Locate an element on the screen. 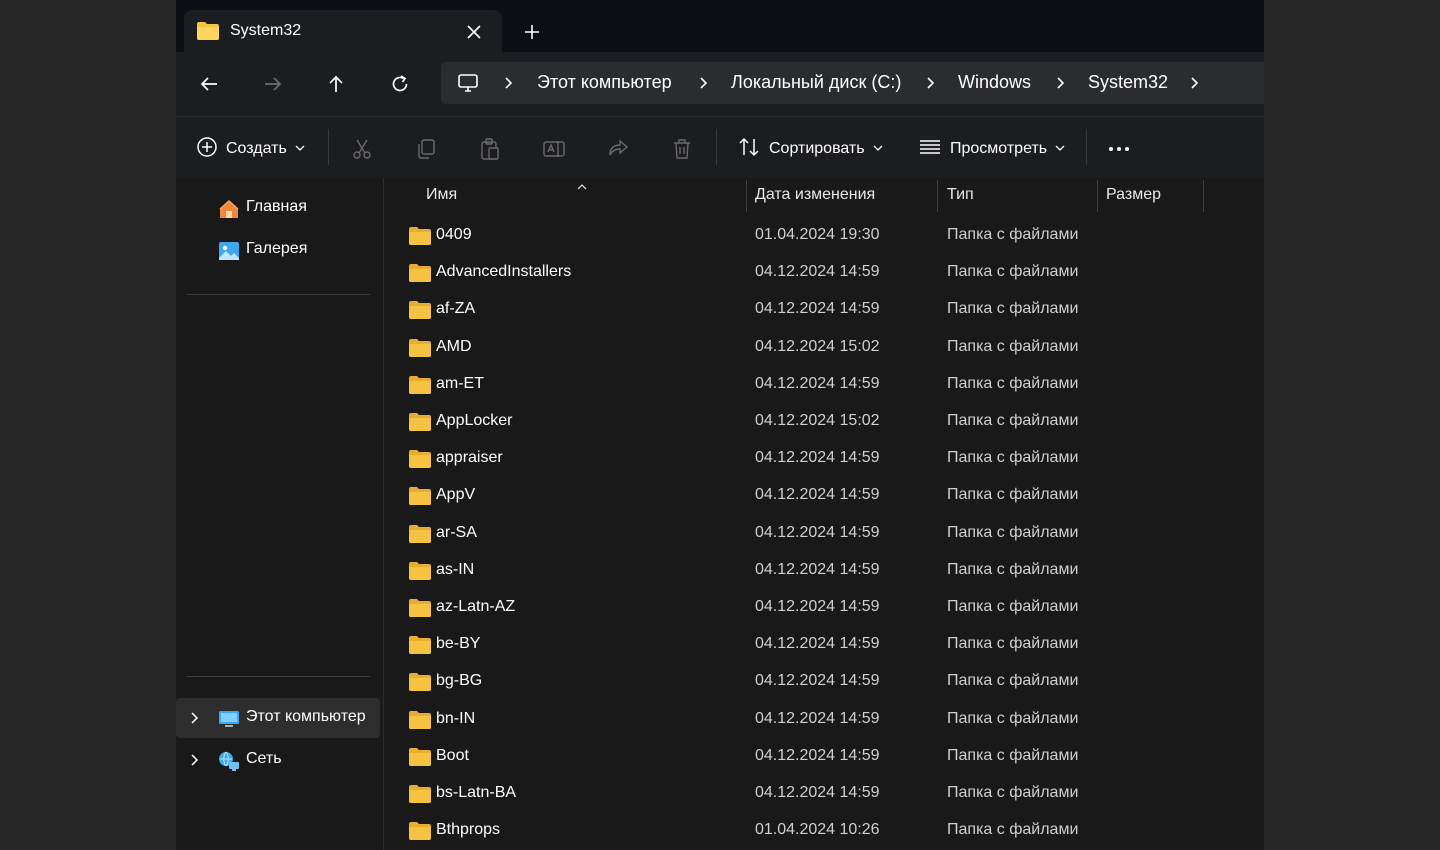  computer-icon is located at coordinates (229, 719).